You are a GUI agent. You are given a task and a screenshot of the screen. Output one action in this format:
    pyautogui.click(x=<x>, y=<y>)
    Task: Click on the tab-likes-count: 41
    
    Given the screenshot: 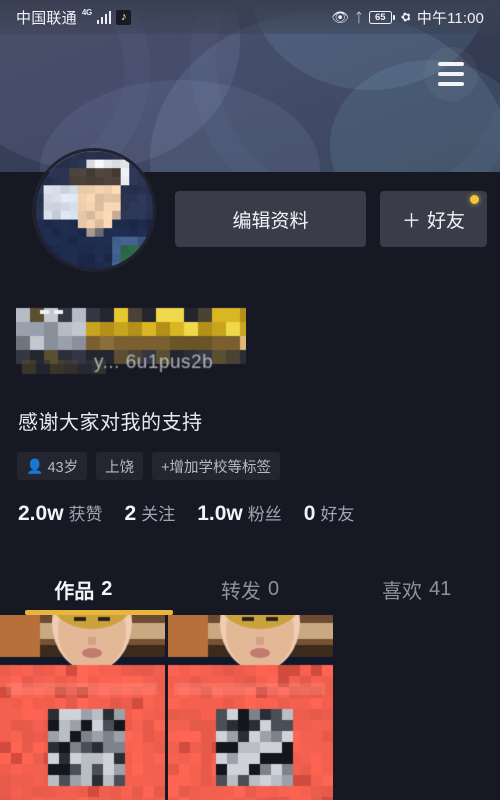 What is the action you would take?
    pyautogui.click(x=440, y=588)
    